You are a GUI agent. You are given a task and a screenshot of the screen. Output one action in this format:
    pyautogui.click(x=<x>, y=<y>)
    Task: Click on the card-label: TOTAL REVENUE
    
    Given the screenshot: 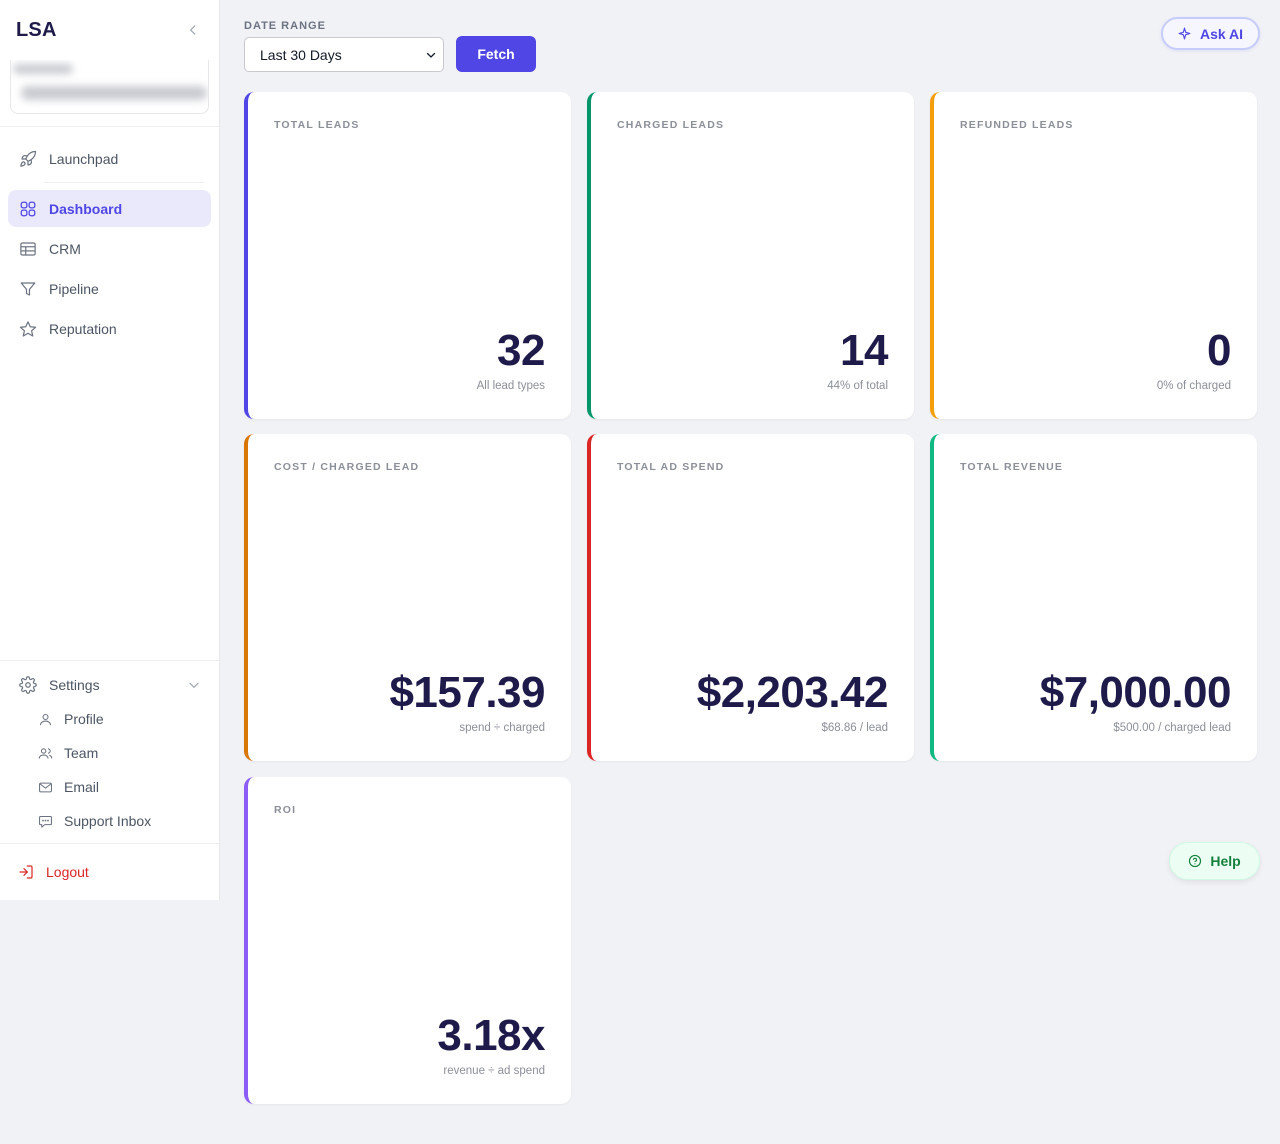 What is the action you would take?
    pyautogui.click(x=1012, y=467)
    